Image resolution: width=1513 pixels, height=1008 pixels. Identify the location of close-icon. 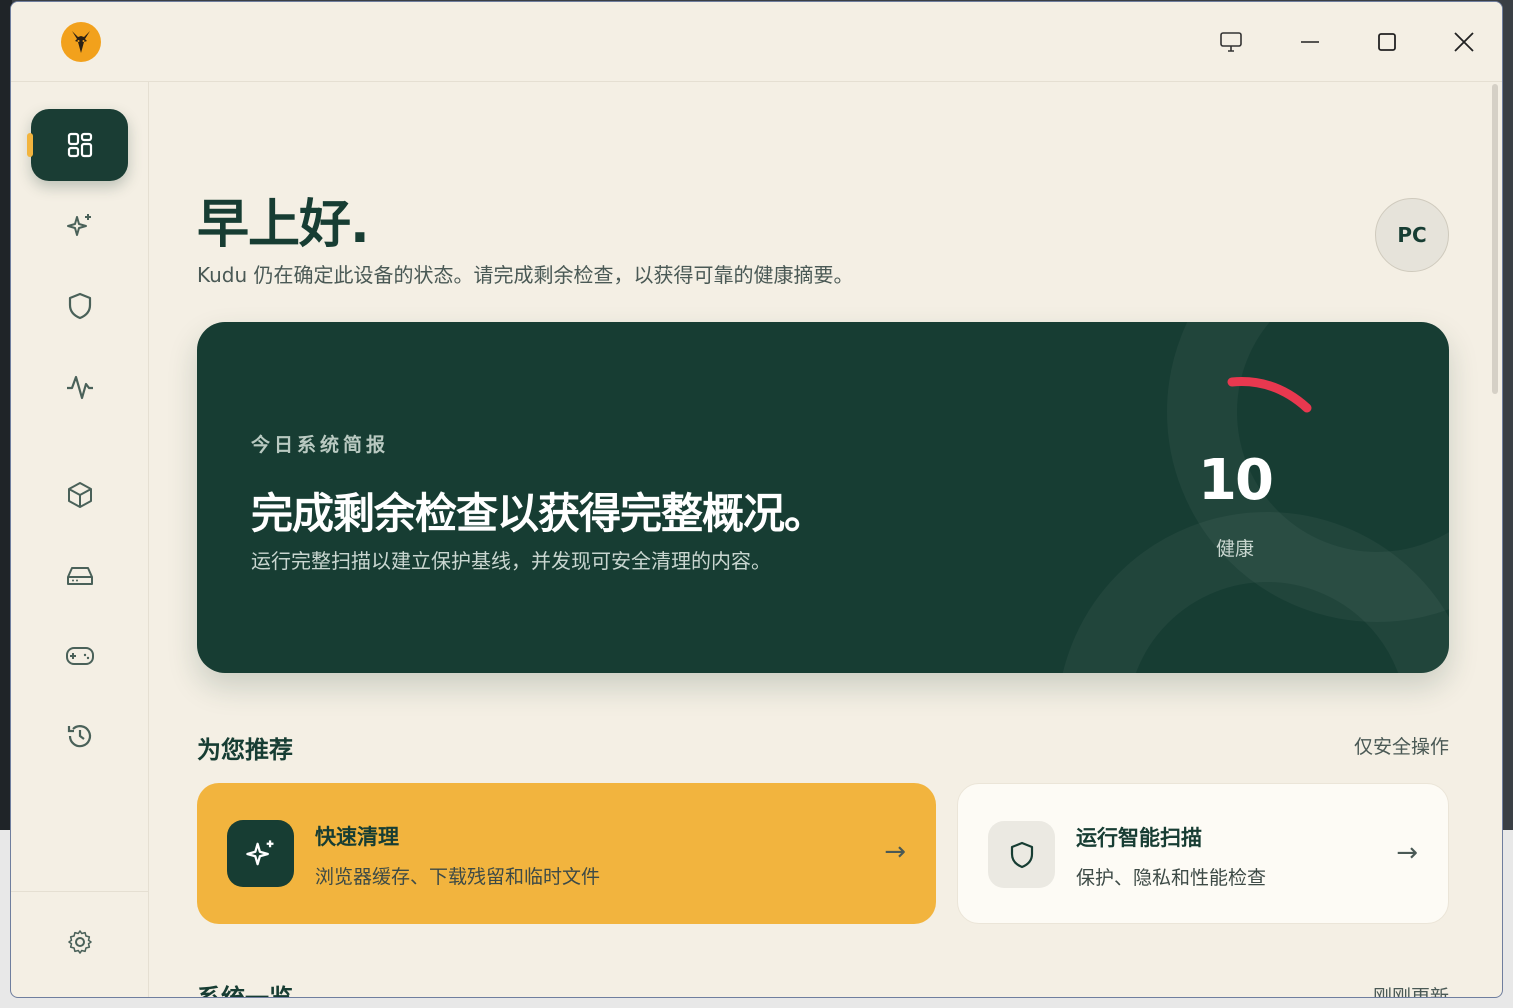
(1464, 42).